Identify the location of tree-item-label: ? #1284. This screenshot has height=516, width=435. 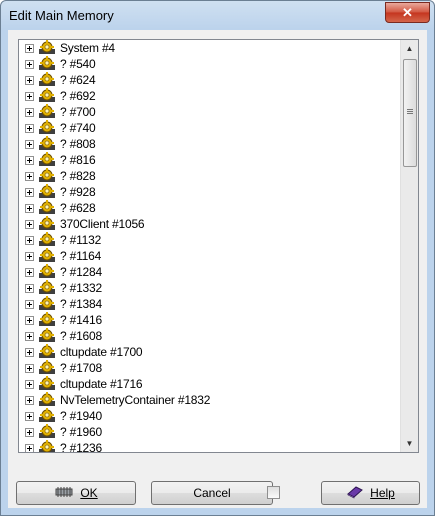
(81, 272).